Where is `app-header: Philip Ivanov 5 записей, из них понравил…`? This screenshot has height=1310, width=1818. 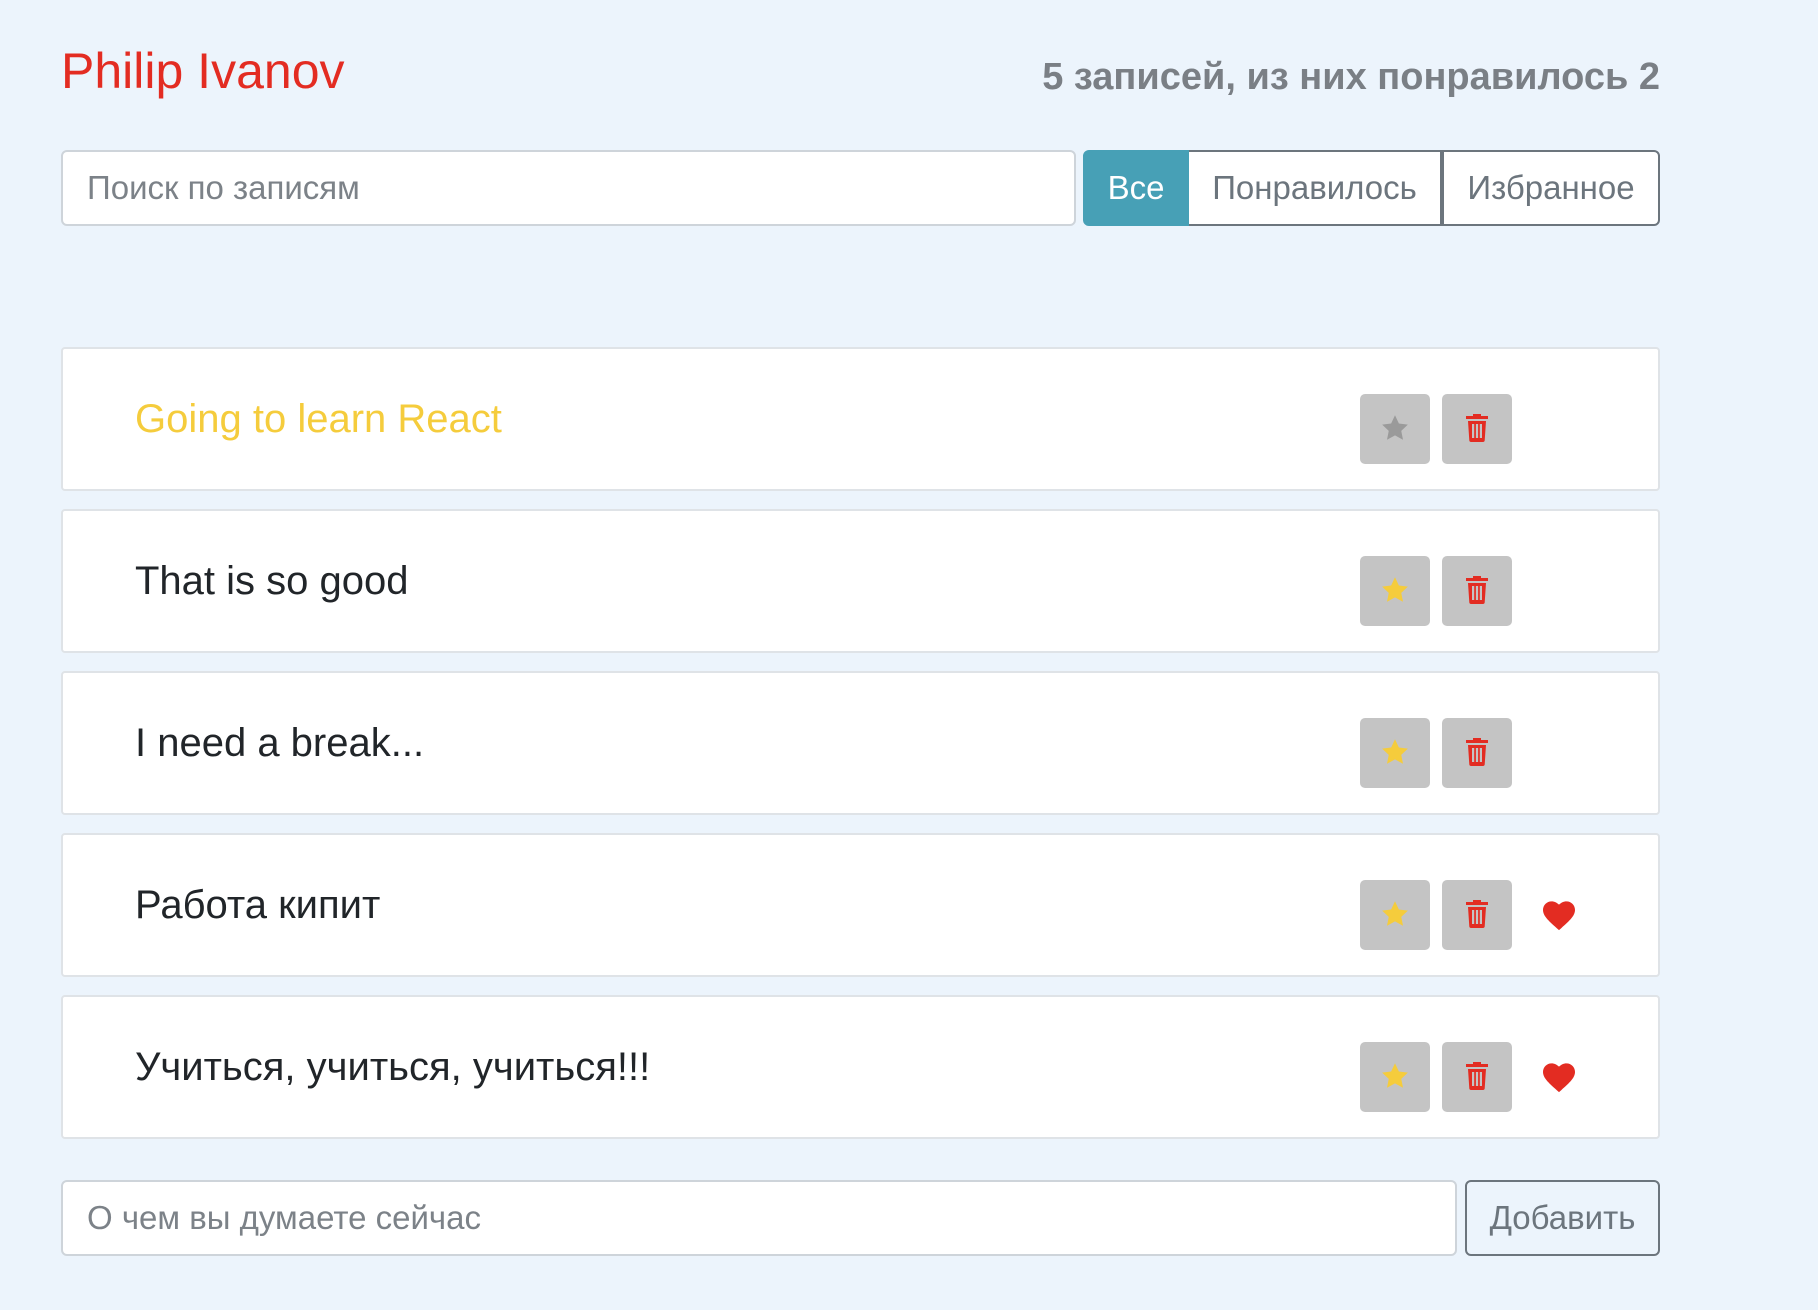 app-header: Philip Ivanov 5 записей, из них понравил… is located at coordinates (860, 75).